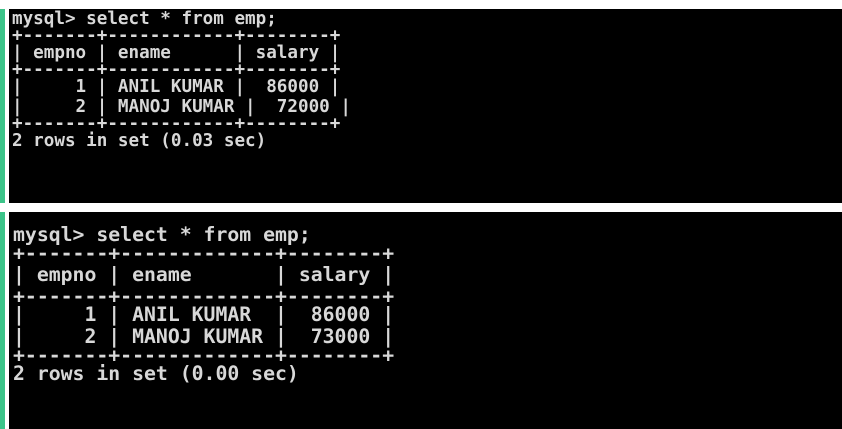  What do you see at coordinates (421, 207) in the screenshot?
I see `panel-divider` at bounding box center [421, 207].